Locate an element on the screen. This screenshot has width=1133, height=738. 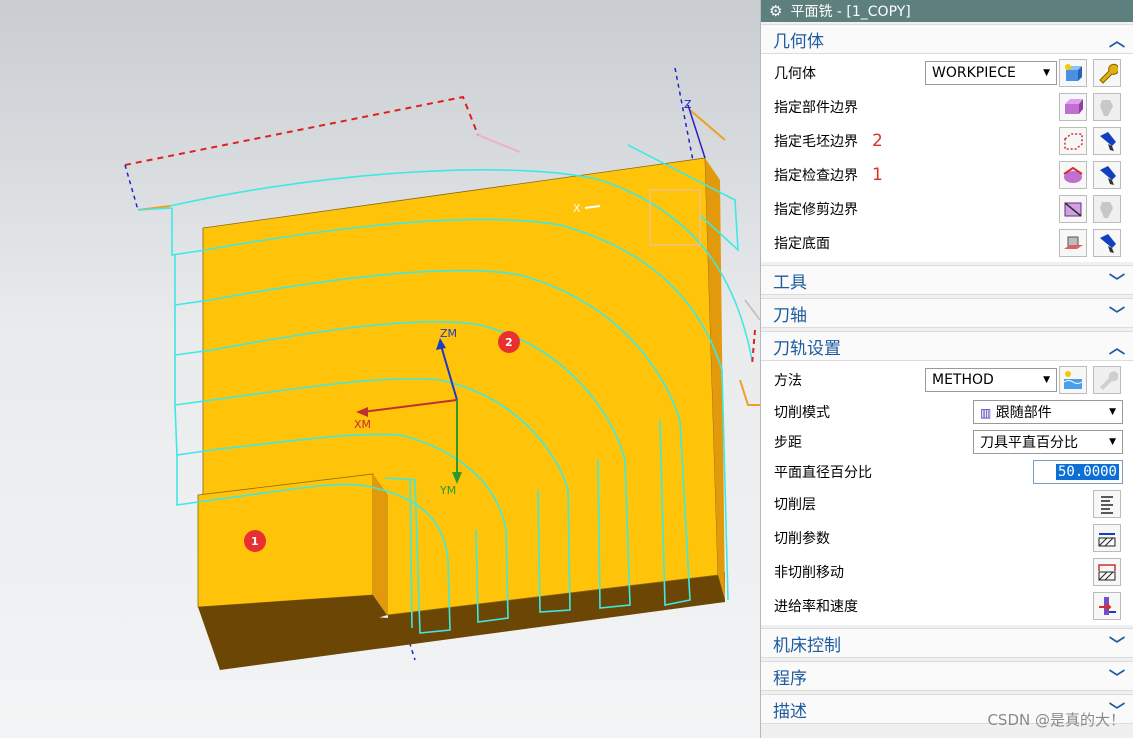
select-floor-button is located at coordinates (1073, 243).